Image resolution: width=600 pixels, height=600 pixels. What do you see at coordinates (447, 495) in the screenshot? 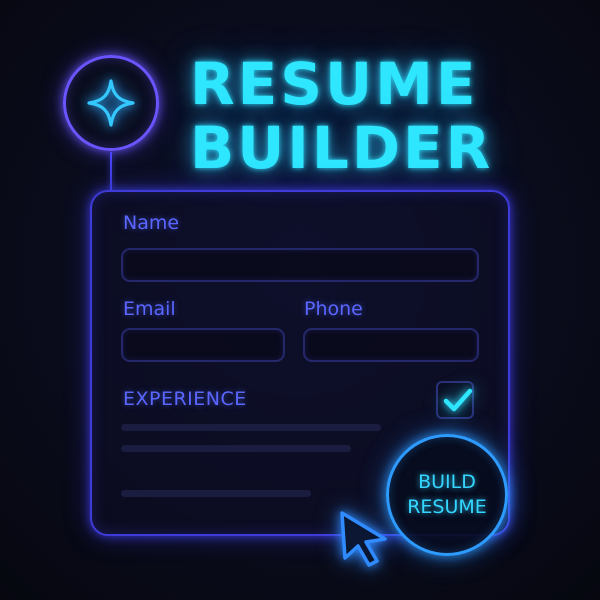
I see `build-resume-button: BUILD RESUME` at bounding box center [447, 495].